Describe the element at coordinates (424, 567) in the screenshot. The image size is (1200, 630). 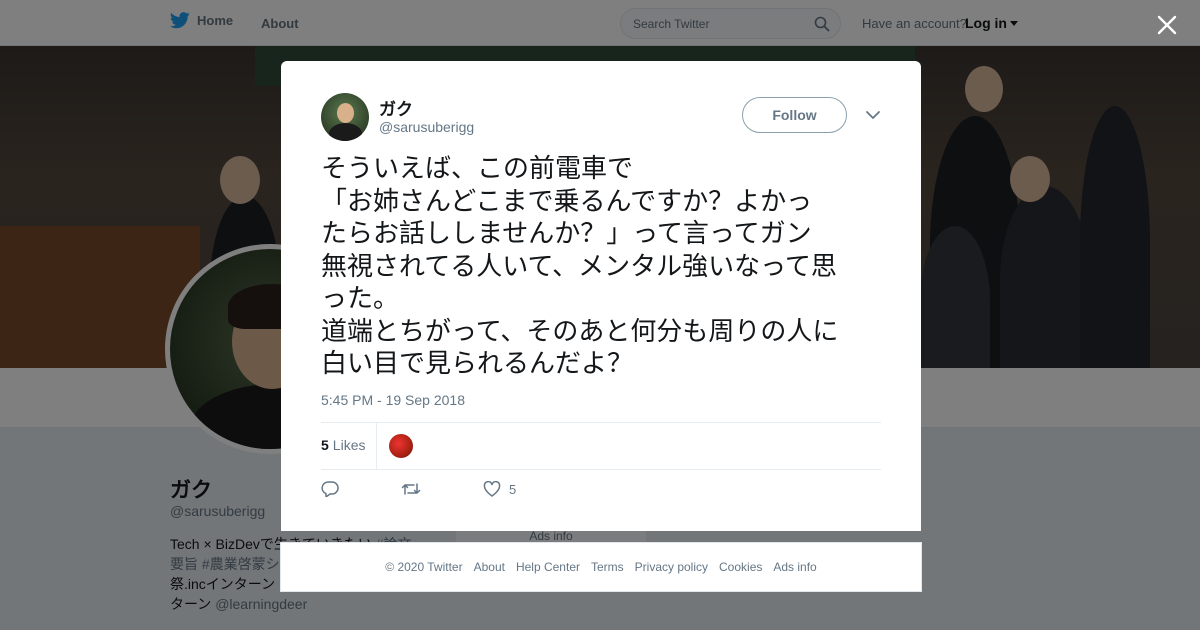
I see `footer-copyright: © 2020 Twitter` at that location.